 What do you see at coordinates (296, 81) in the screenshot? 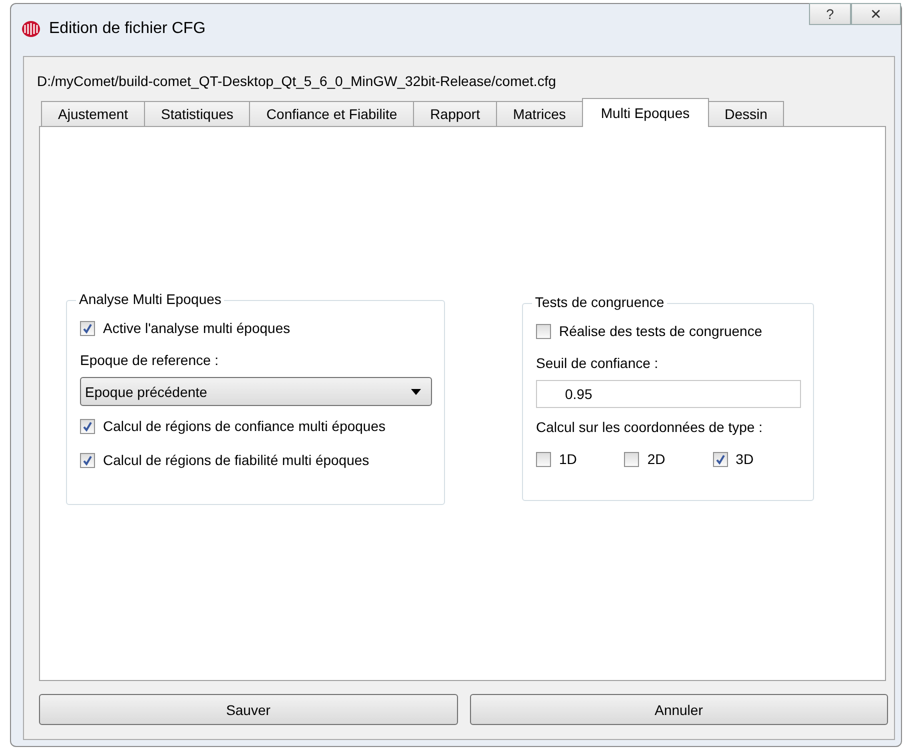
I see `file-path: D:/myComet/build-comet_QT-Desktop_Qt_5_6_0_MinGW_32bit-Release/comet.cfg` at bounding box center [296, 81].